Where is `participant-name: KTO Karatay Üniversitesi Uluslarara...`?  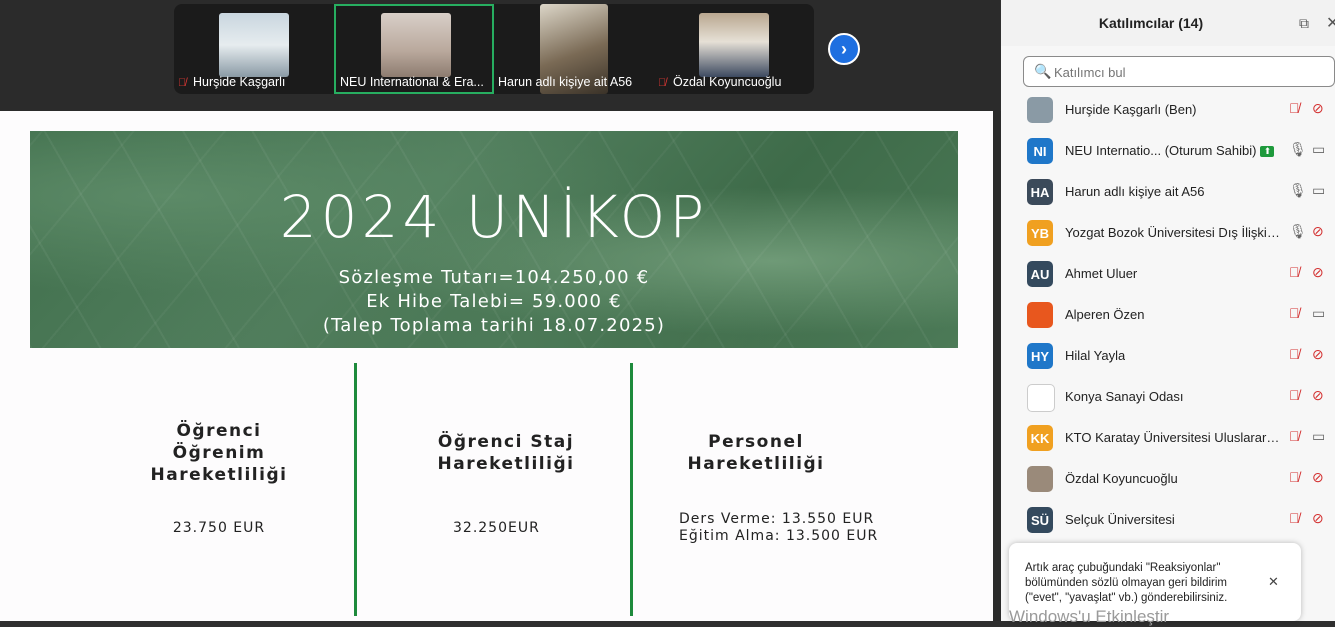 participant-name: KTO Karatay Üniversitesi Uluslarara... is located at coordinates (1173, 437).